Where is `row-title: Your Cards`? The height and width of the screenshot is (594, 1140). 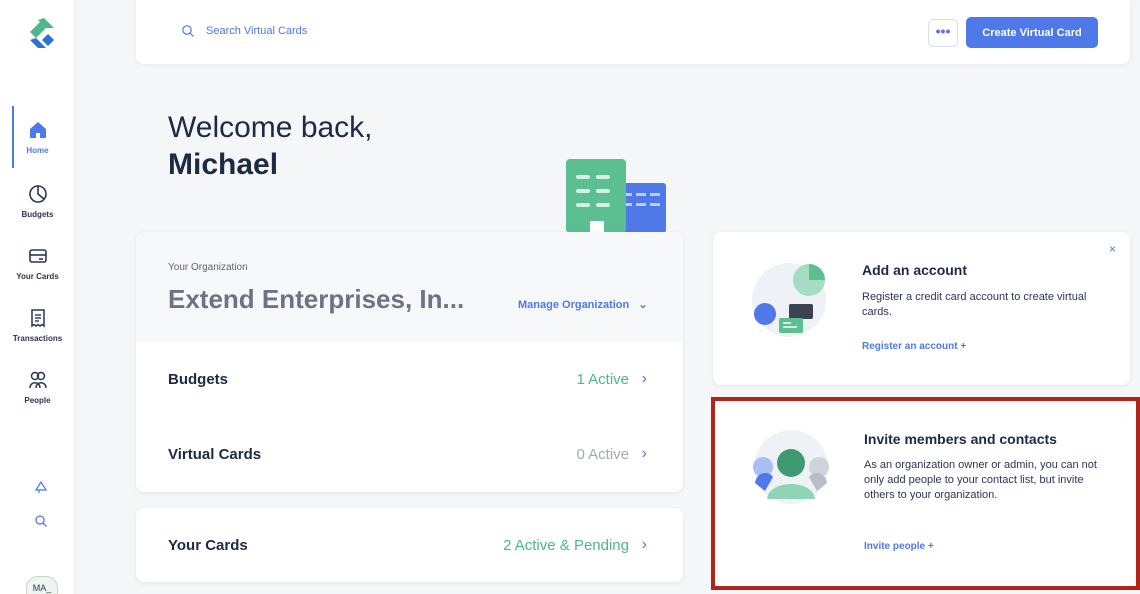 row-title: Your Cards is located at coordinates (208, 545).